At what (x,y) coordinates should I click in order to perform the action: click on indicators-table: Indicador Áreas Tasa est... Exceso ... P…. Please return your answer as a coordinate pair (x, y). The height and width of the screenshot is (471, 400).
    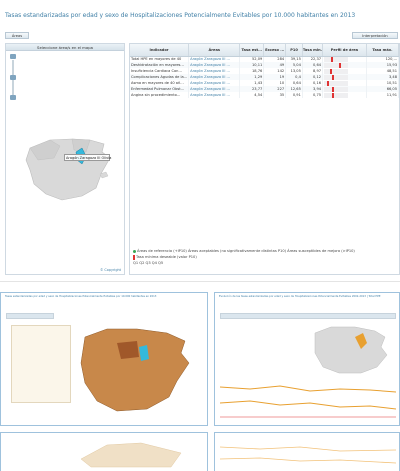
    Looking at the image, I should click on (264, 71).